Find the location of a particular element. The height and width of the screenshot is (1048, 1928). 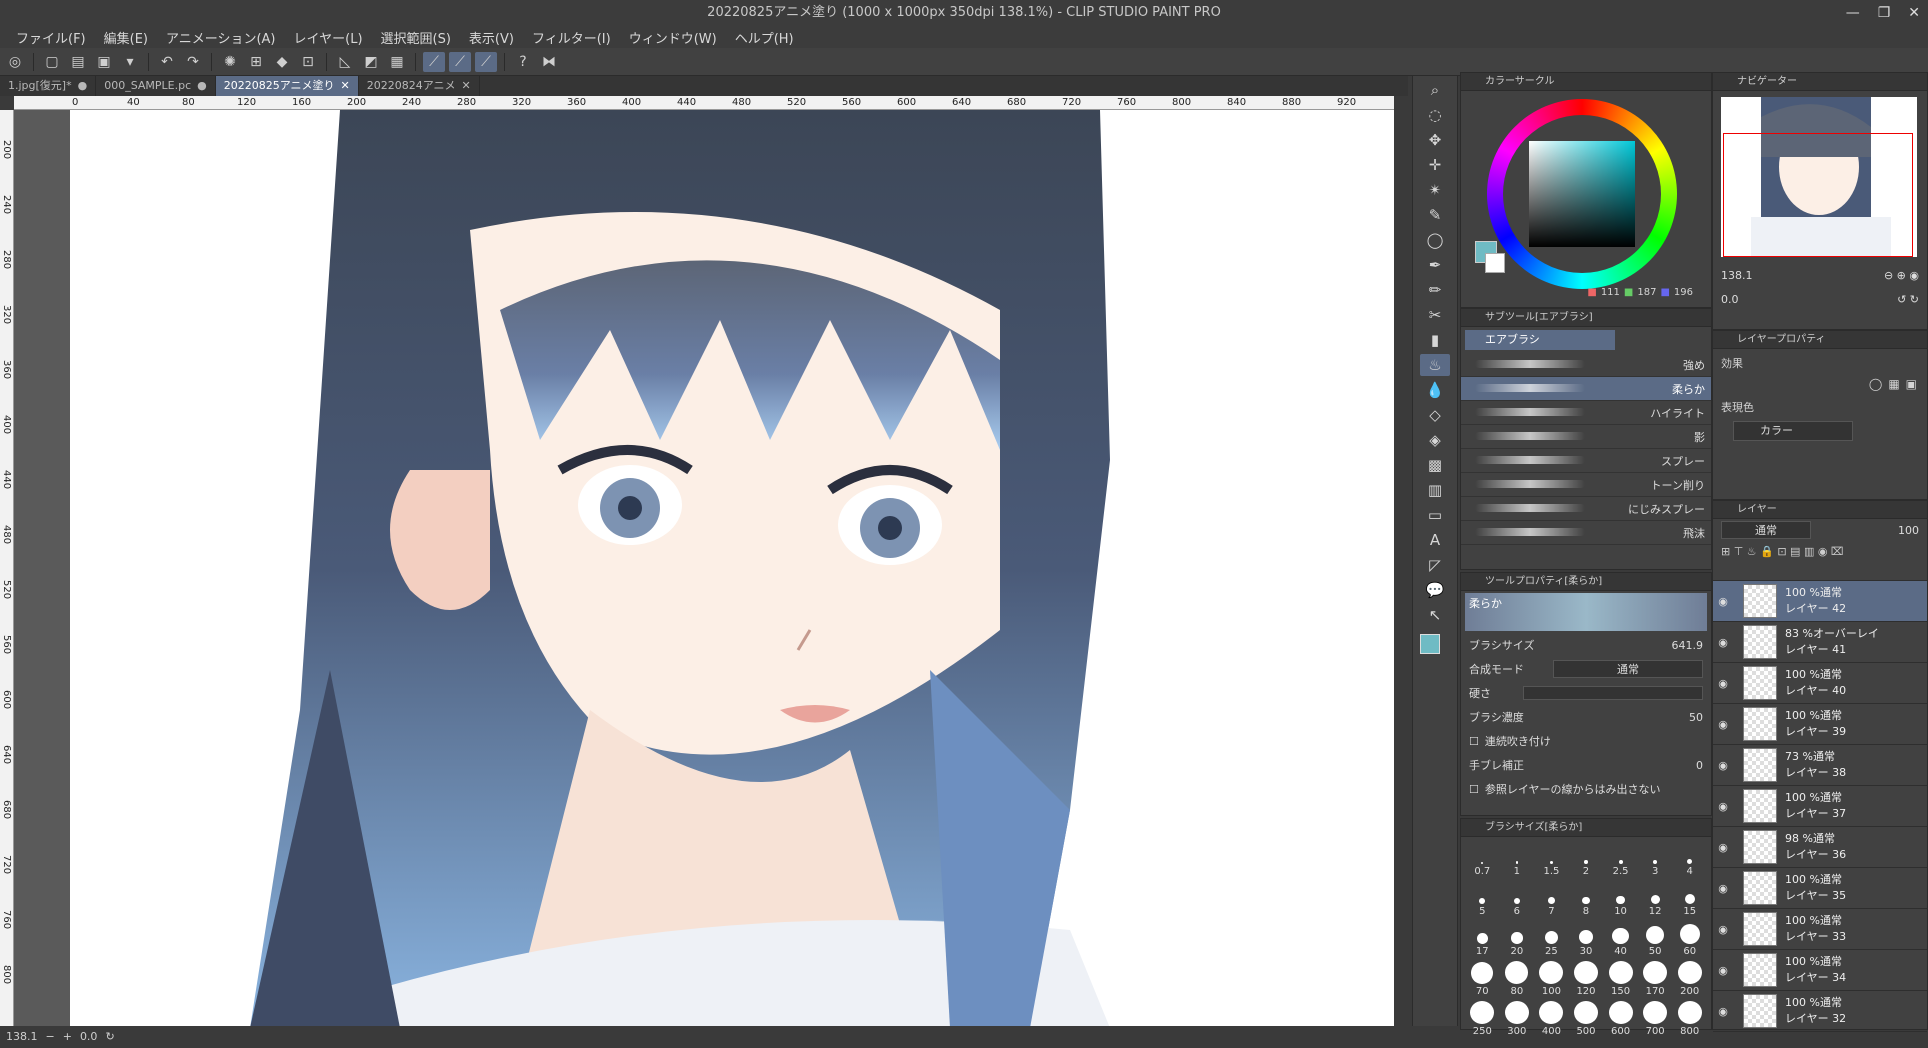

close-icon: ✕ is located at coordinates (466, 86).